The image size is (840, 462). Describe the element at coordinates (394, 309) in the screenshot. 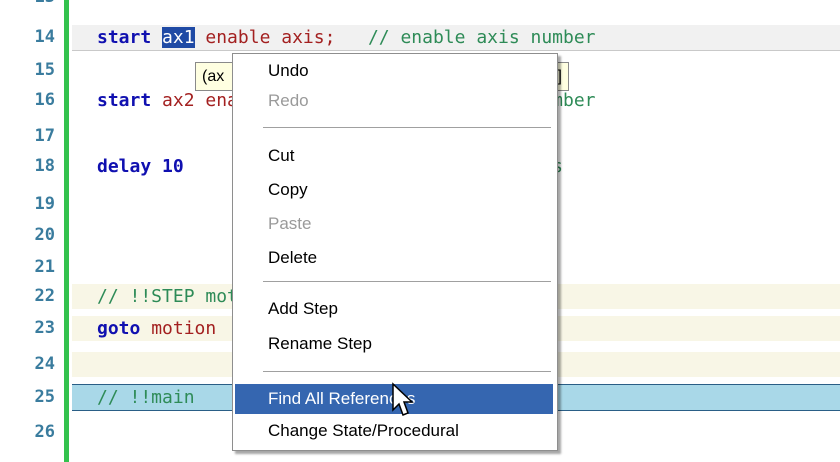

I see `menu-item-add-step: Add Step` at that location.